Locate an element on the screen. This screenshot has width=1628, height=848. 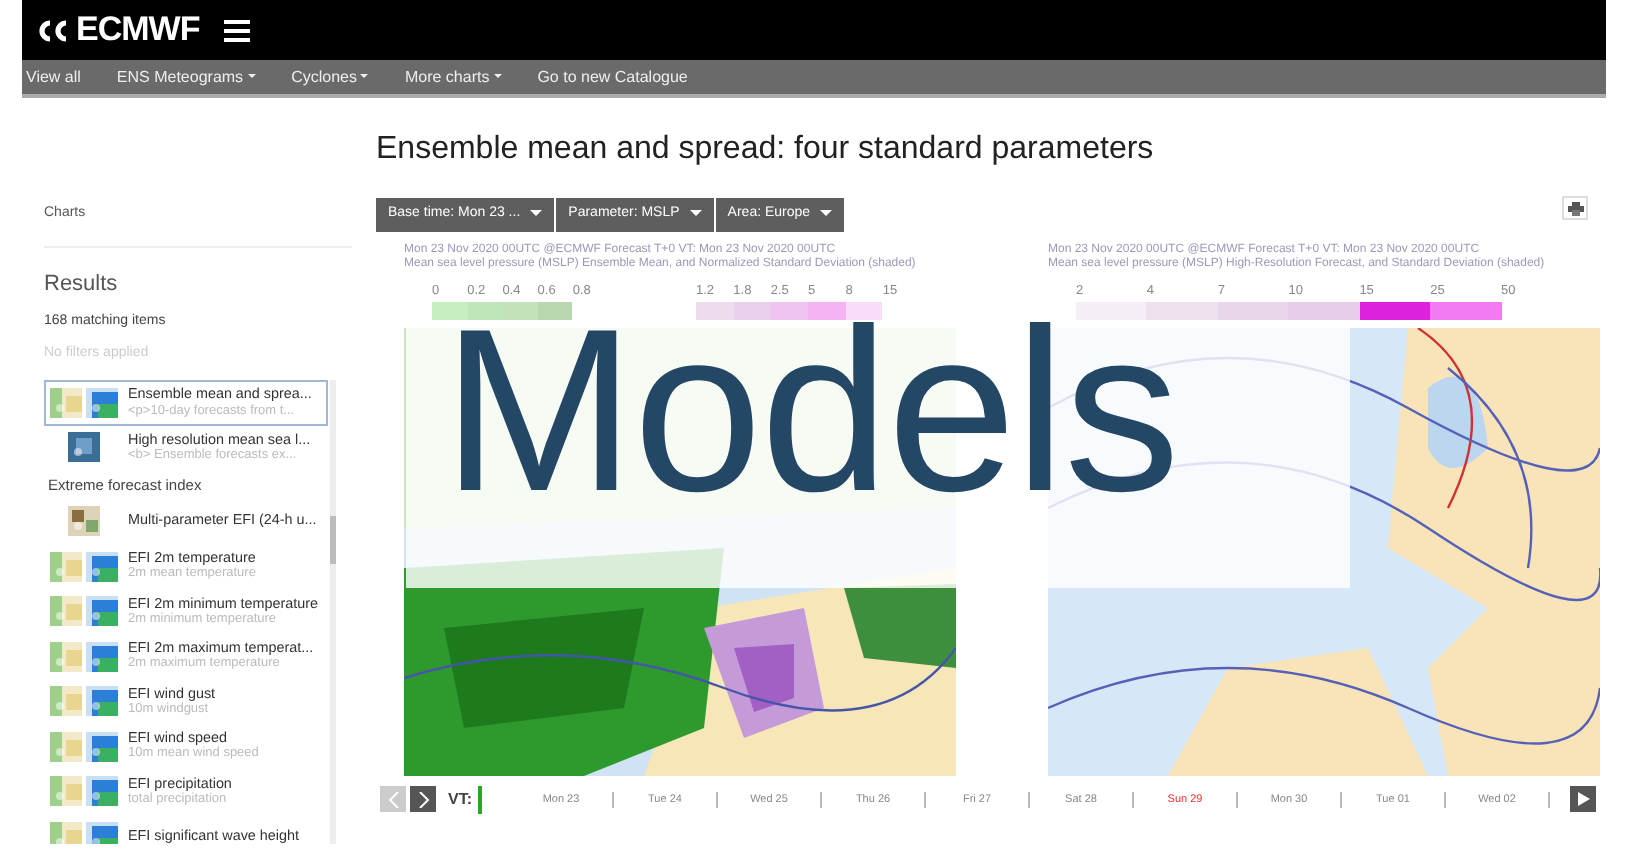
logo-text: ECMWF is located at coordinates (138, 30).